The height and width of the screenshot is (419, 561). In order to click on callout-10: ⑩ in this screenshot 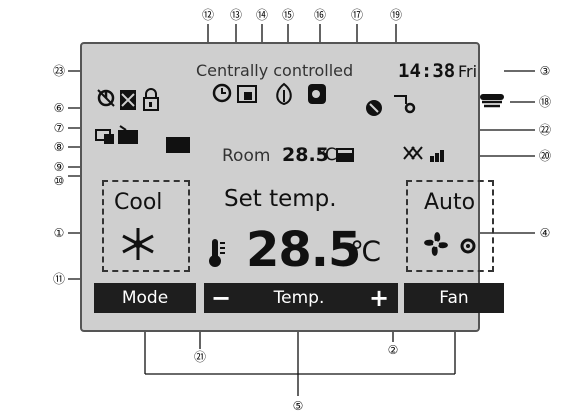, I will do `click(59, 181)`.